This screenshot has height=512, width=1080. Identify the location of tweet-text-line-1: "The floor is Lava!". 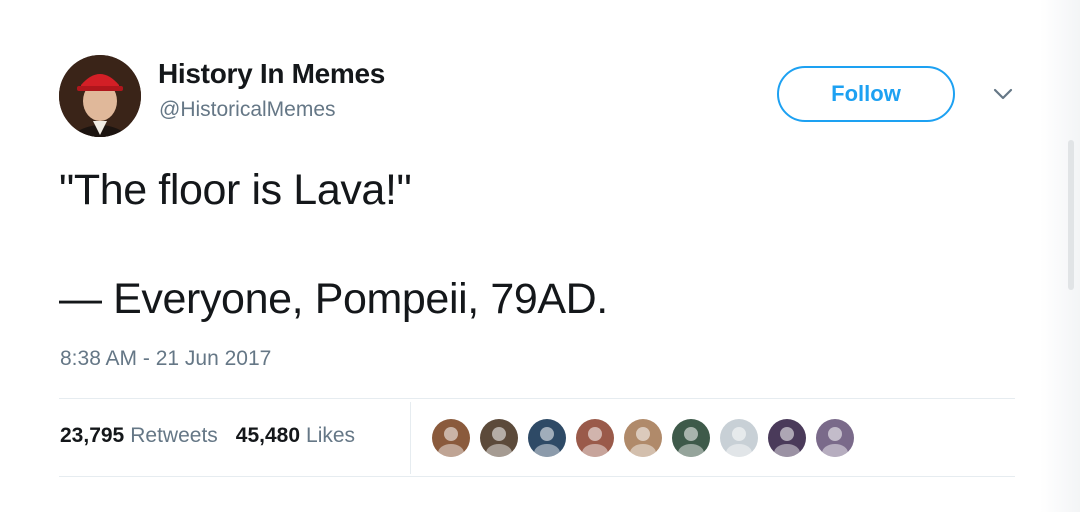
(235, 190).